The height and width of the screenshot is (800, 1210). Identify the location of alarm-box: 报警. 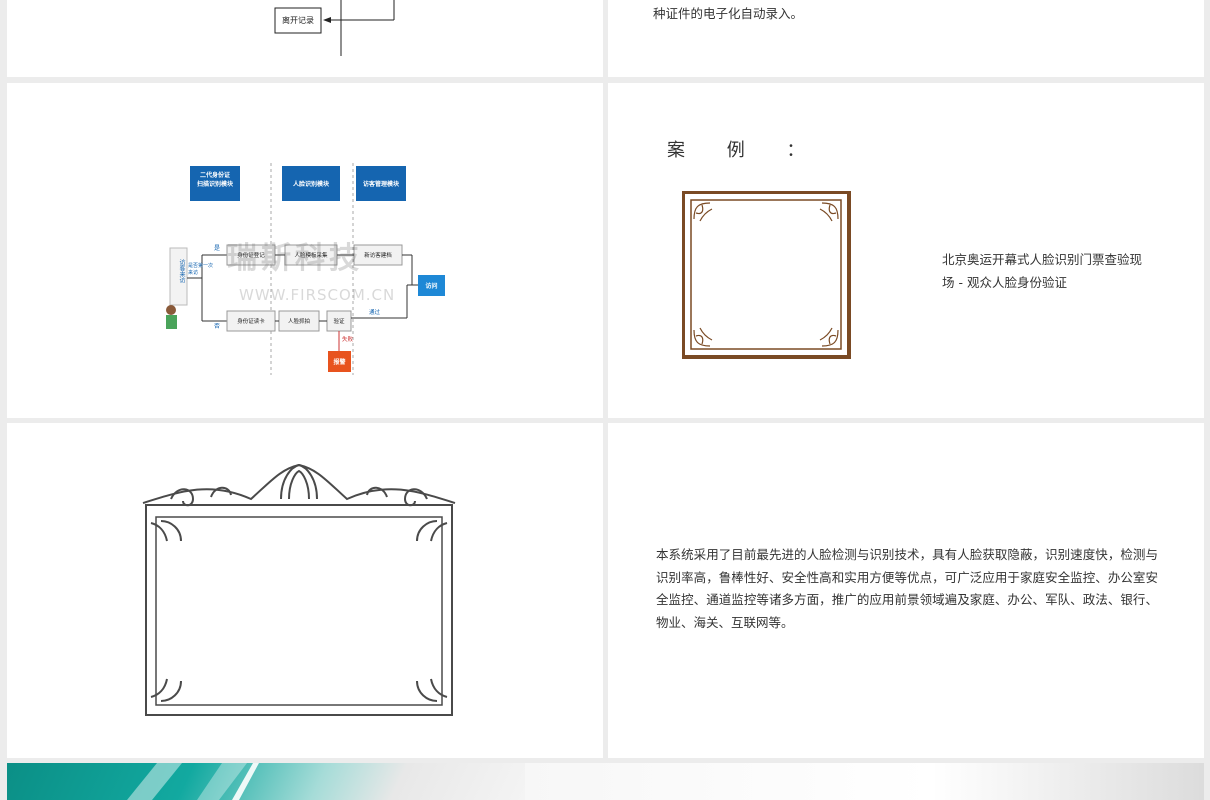
(339, 362).